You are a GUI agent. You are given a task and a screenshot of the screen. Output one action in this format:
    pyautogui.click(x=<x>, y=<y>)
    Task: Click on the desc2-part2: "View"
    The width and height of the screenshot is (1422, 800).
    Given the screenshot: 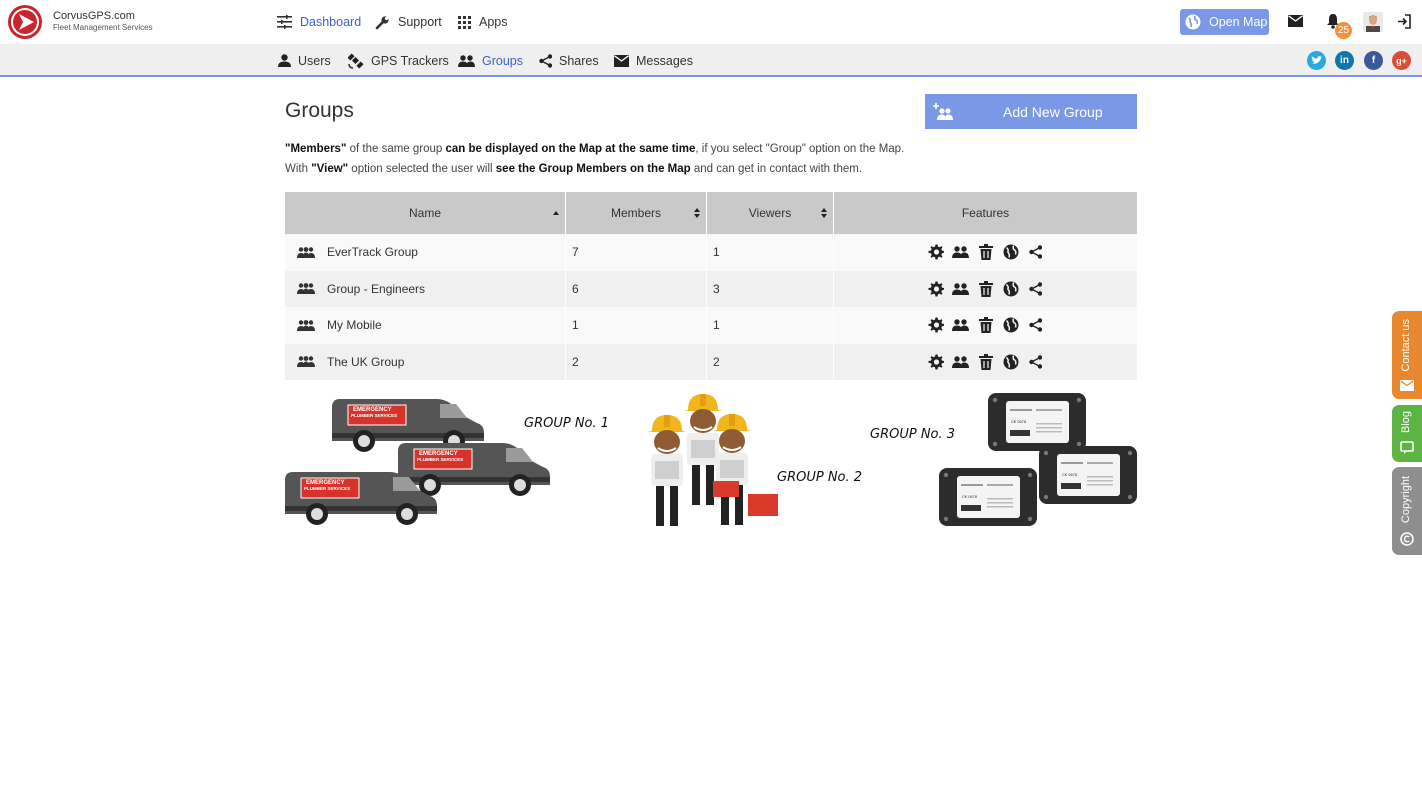 What is the action you would take?
    pyautogui.click(x=330, y=169)
    